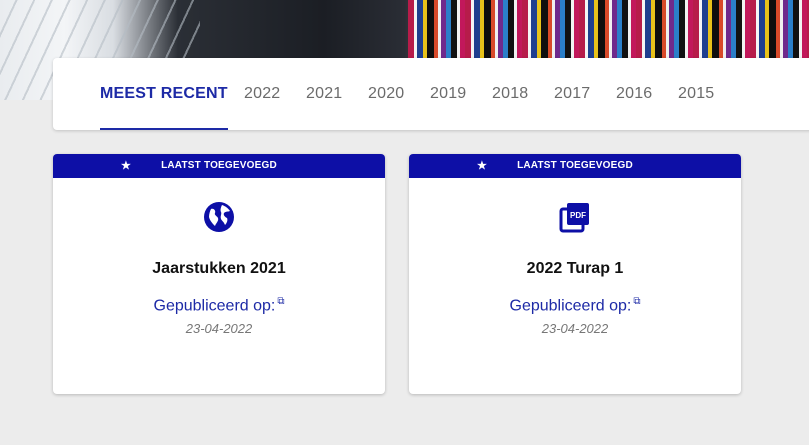 The image size is (809, 445). I want to click on tab-2018: 2018, so click(510, 94).